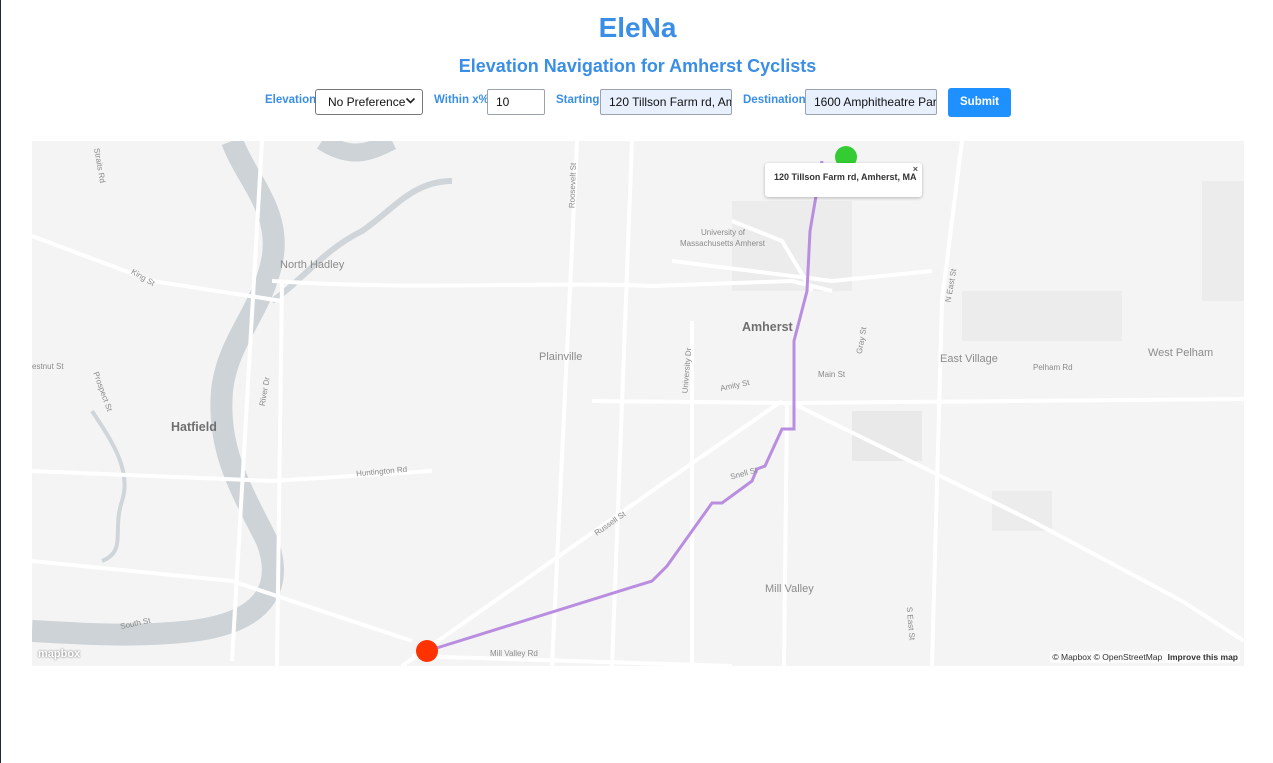  Describe the element at coordinates (48, 366) in the screenshot. I see `map-label-chestnut-st: estnut St` at that location.